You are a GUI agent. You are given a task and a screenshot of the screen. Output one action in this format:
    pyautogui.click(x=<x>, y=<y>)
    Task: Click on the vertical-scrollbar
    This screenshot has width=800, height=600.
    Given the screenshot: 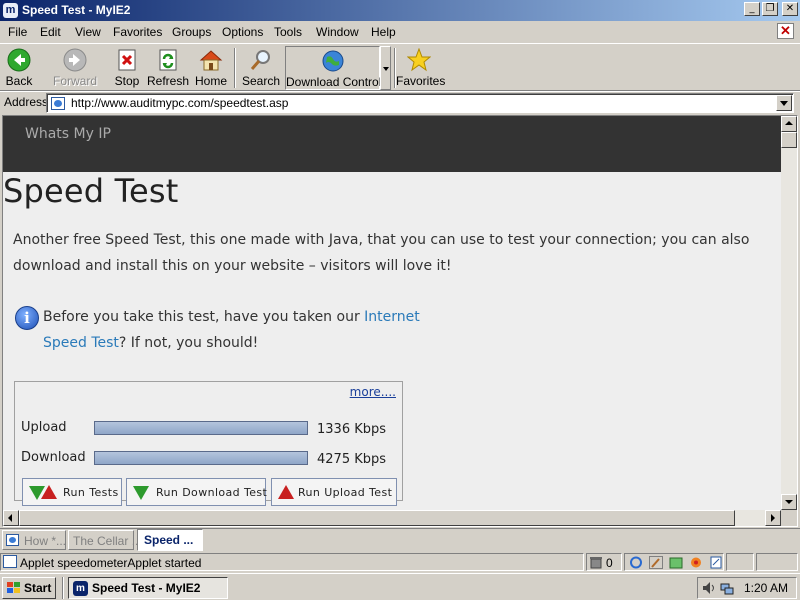 What is the action you would take?
    pyautogui.click(x=789, y=313)
    